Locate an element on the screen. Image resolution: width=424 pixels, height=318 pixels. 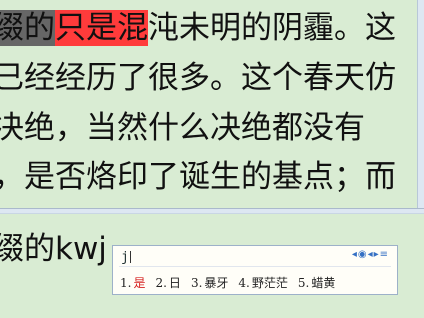
text-line-4: ，是否烙印了诞生的基点；而 is located at coordinates (198, 177).